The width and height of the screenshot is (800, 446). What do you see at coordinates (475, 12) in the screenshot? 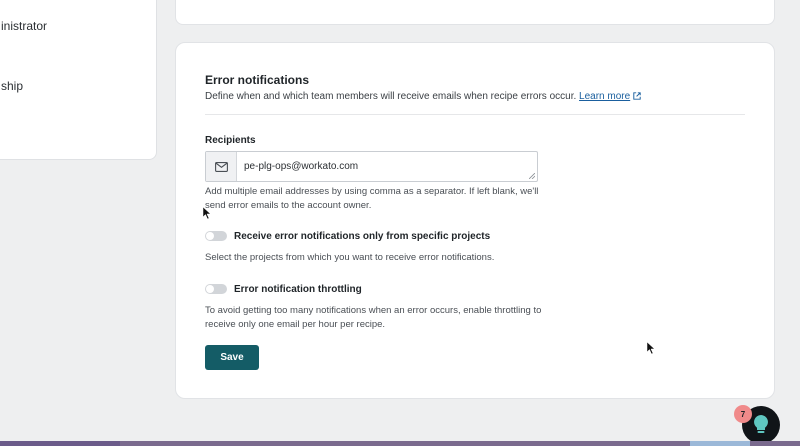
I see `previous-settings-card` at bounding box center [475, 12].